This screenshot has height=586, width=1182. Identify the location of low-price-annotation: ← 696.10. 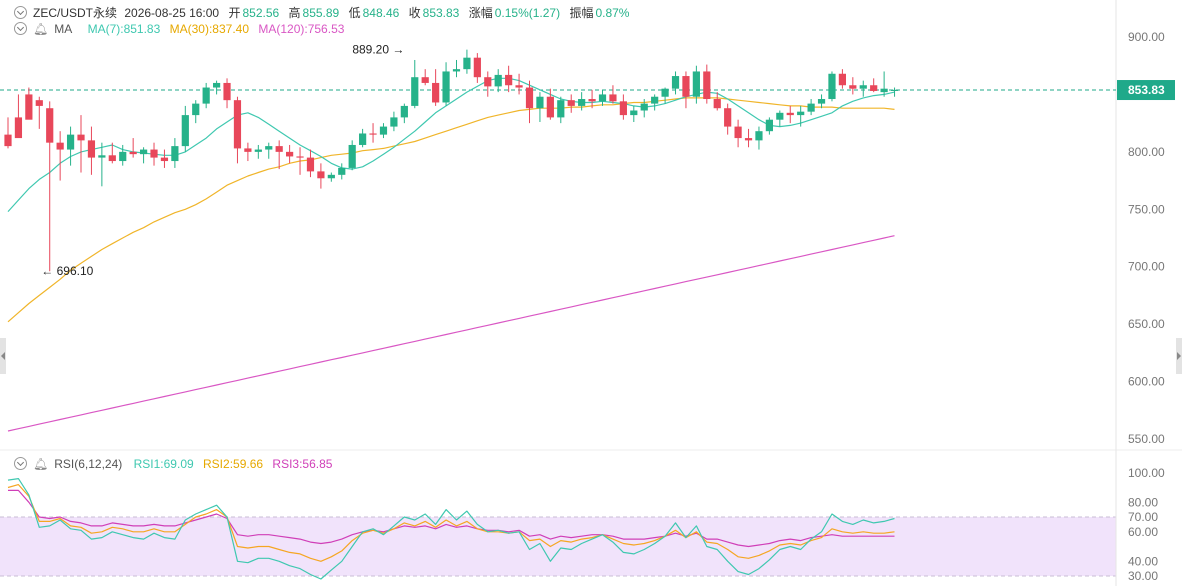
(67, 271).